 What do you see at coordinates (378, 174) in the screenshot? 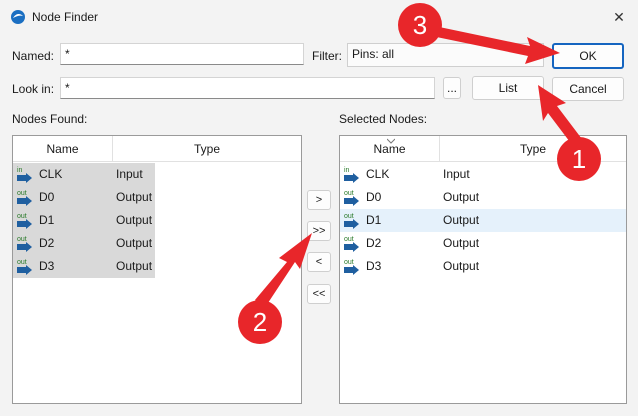
I see `selected-row-name: CLK` at bounding box center [378, 174].